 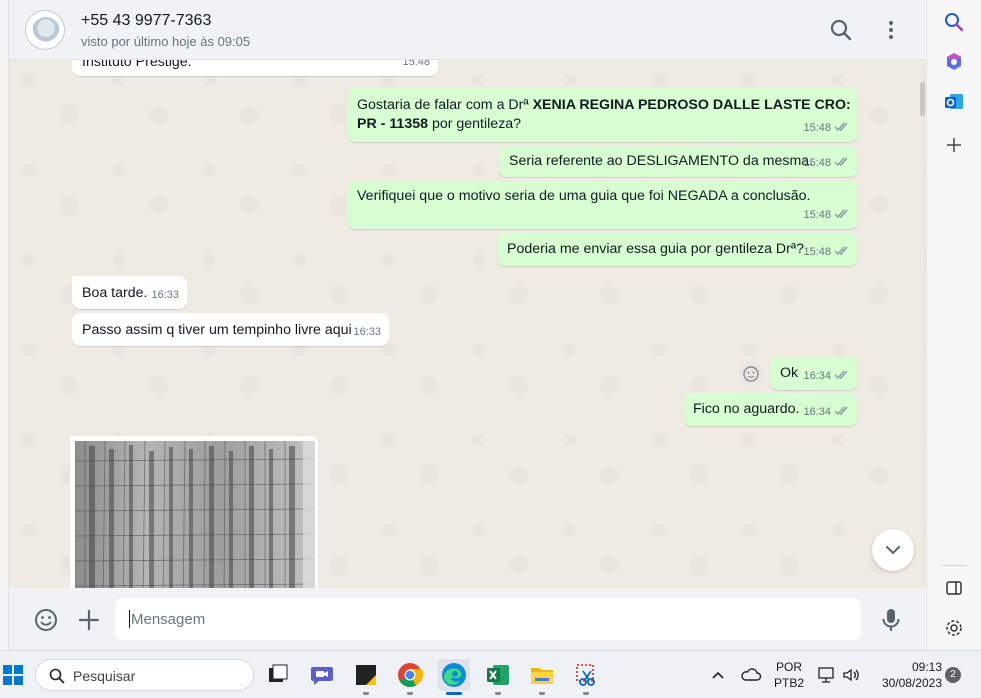 I want to click on smiley-icon, so click(x=751, y=374).